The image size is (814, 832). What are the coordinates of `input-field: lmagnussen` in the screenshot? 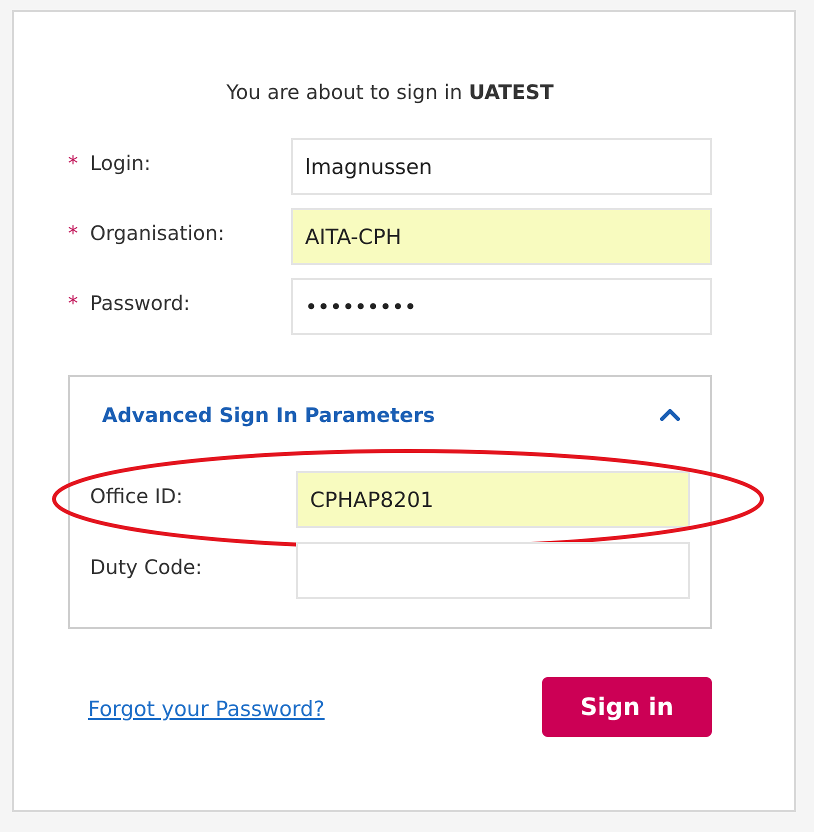 It's located at (501, 166).